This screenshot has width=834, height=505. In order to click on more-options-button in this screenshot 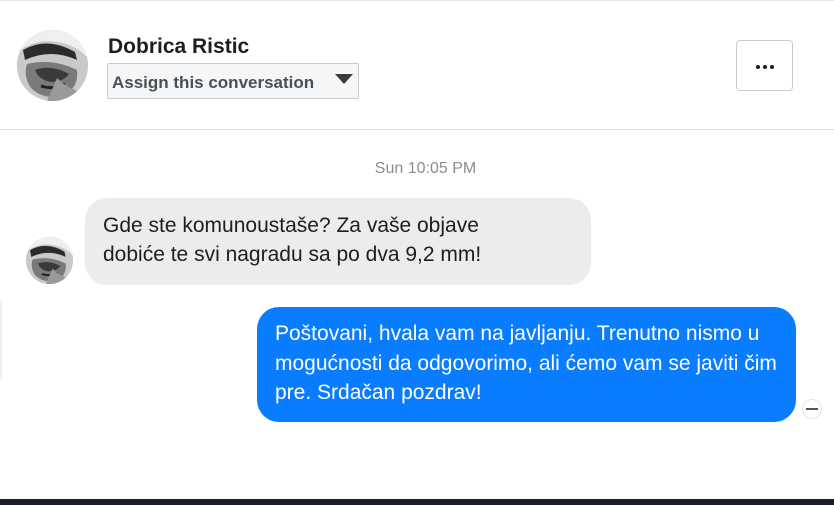, I will do `click(764, 65)`.